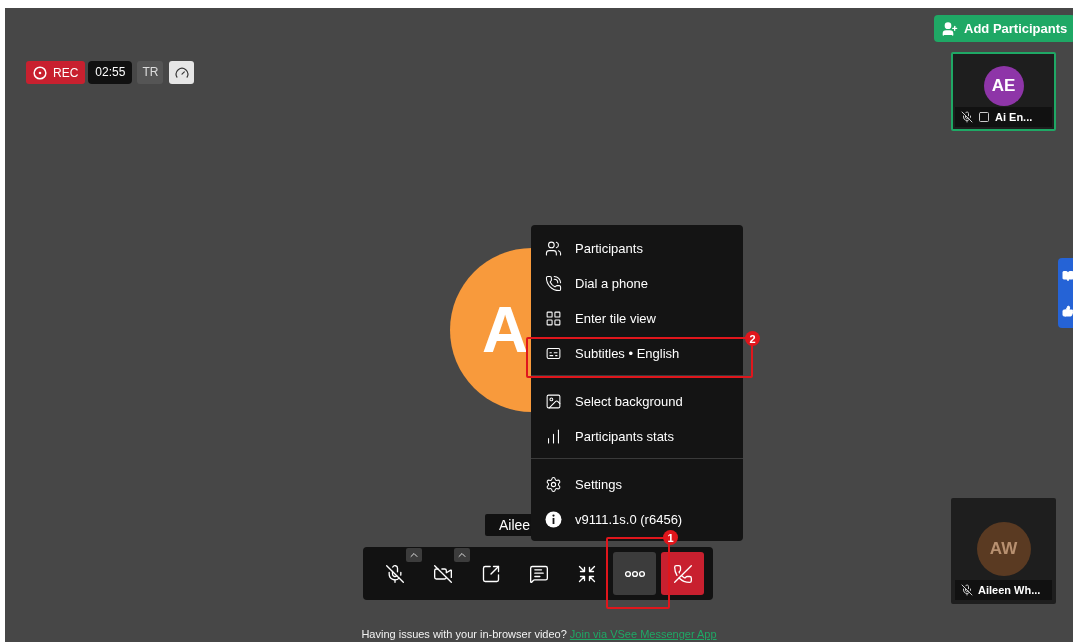 The image size is (1073, 642). Describe the element at coordinates (752, 338) in the screenshot. I see `step-marker: 2` at that location.